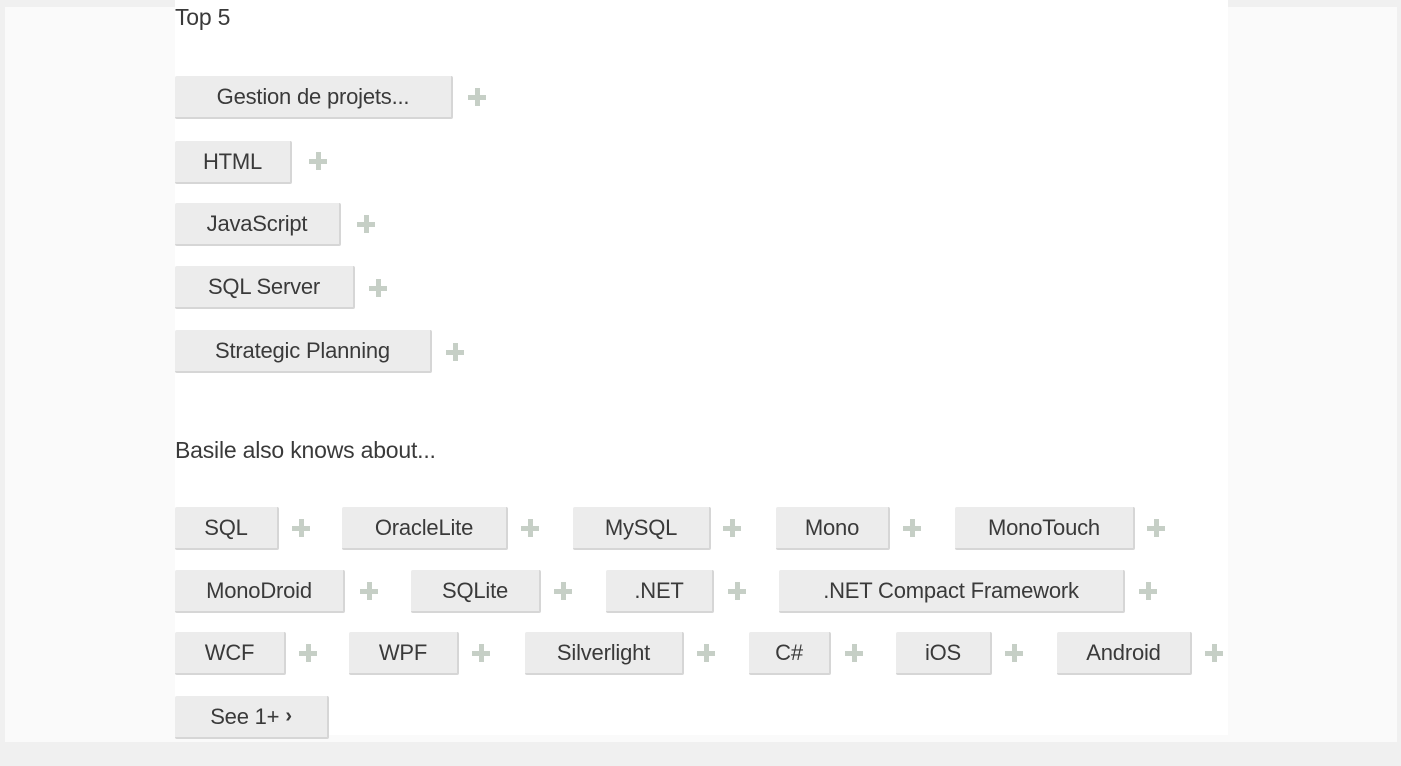 The width and height of the screenshot is (1401, 766). I want to click on skill-tag: WCF, so click(230, 653).